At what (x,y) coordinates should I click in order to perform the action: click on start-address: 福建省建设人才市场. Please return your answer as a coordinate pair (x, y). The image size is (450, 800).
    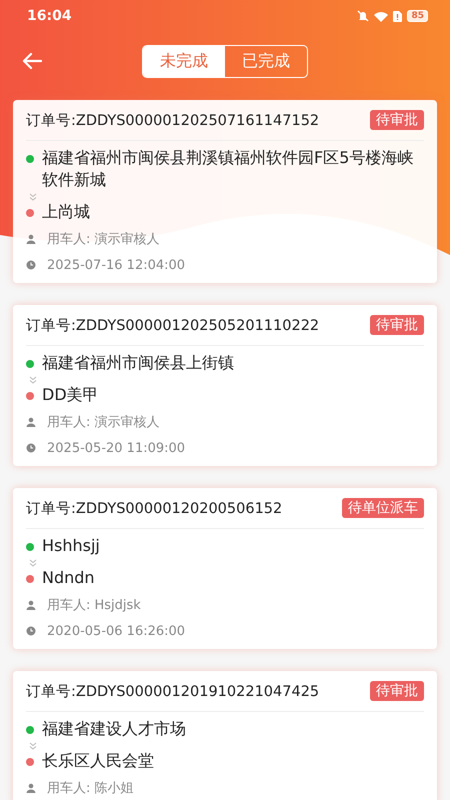
    Looking at the image, I should click on (114, 729).